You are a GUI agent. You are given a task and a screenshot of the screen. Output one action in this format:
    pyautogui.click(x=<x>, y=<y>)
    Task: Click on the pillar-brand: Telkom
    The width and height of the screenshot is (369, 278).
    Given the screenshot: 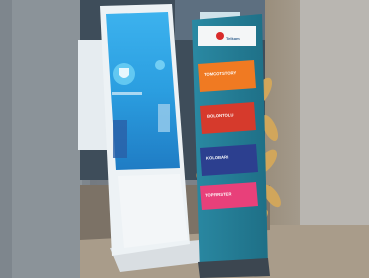 What is the action you would take?
    pyautogui.click(x=233, y=38)
    